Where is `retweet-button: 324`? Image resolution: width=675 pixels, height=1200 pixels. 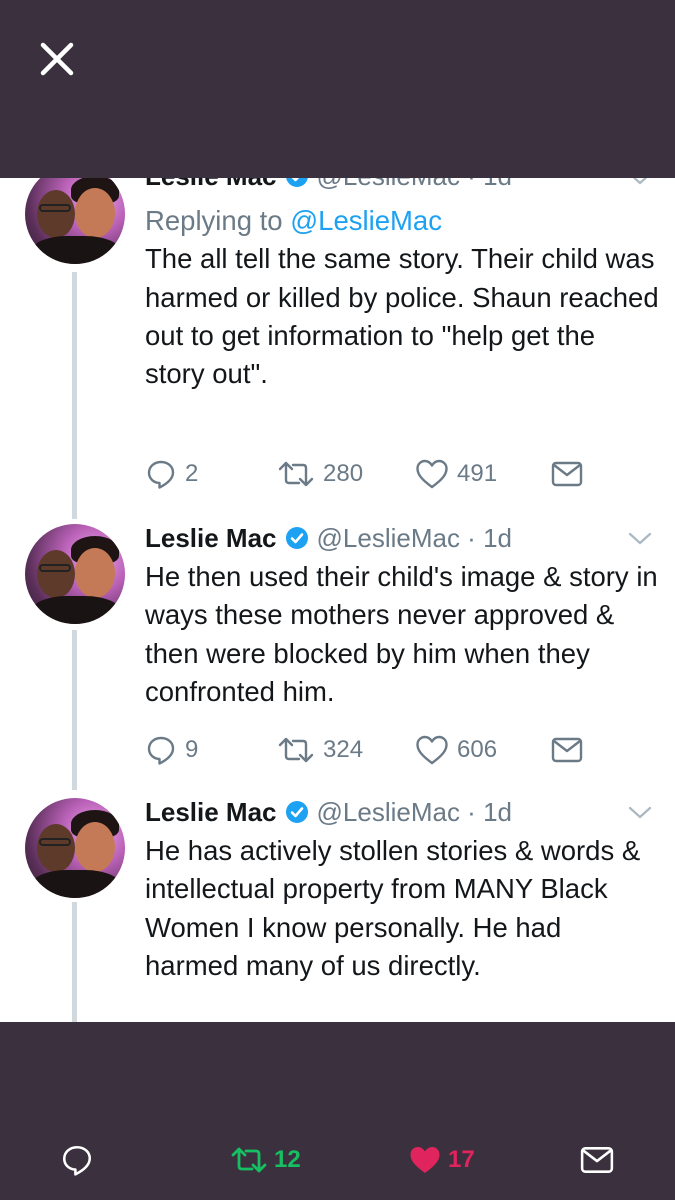 retweet-button: 324 is located at coordinates (320, 750).